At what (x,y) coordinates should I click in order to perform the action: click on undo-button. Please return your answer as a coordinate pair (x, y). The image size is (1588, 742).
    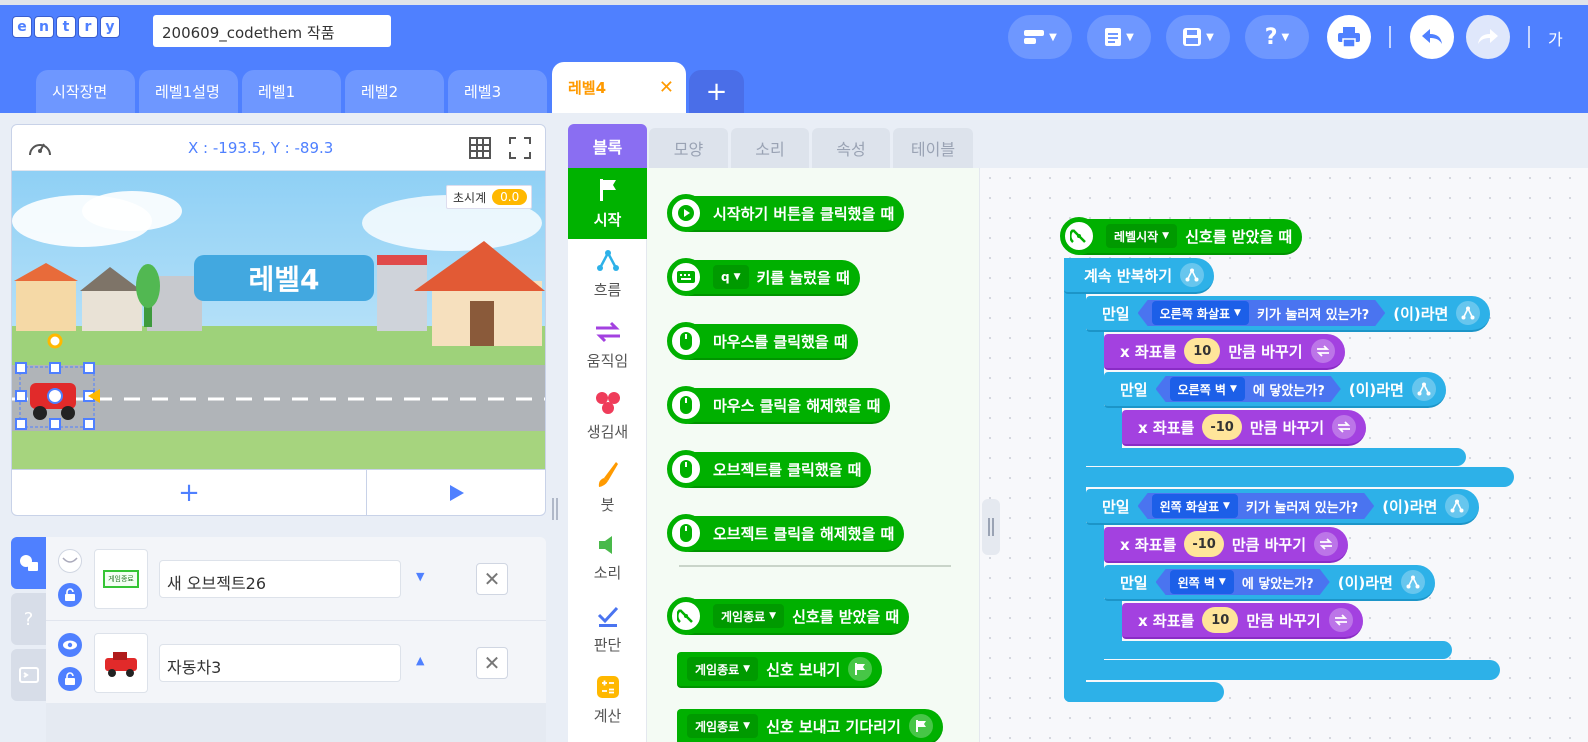
    Looking at the image, I should click on (1432, 37).